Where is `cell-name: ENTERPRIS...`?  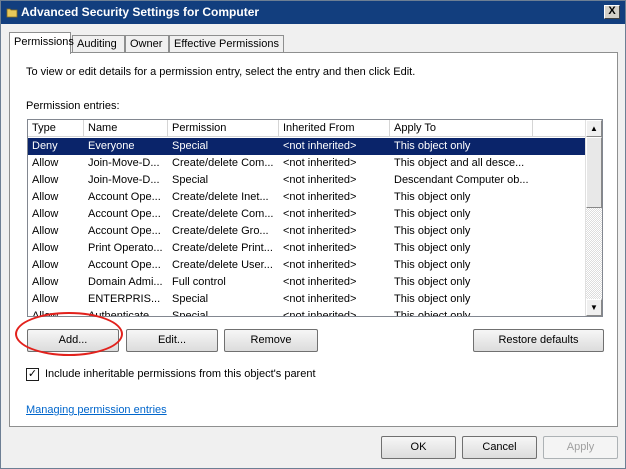
cell-name: ENTERPRIS... is located at coordinates (124, 299).